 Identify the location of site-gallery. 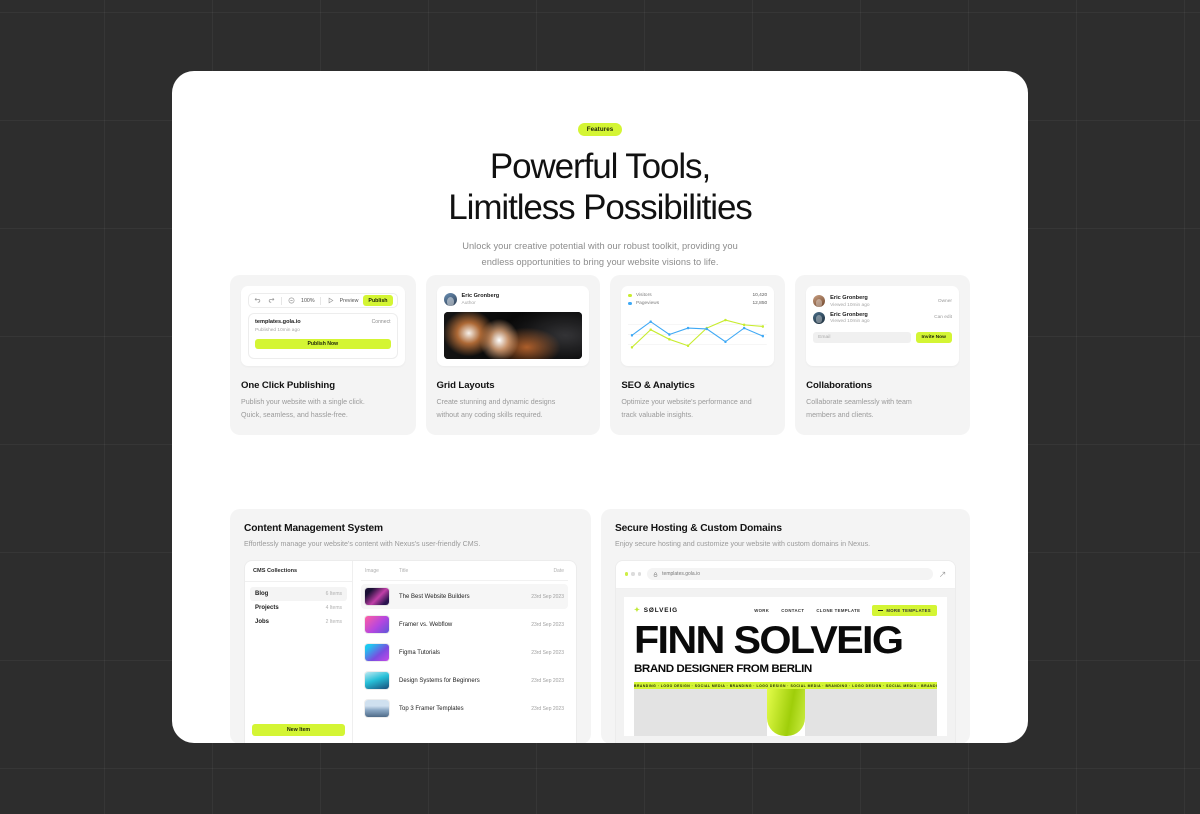
(785, 712).